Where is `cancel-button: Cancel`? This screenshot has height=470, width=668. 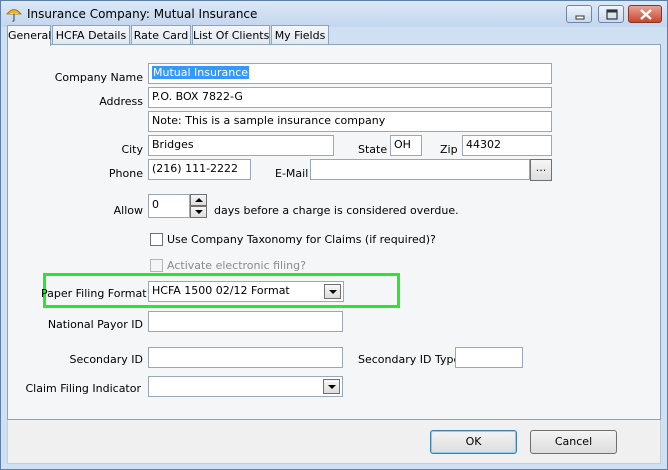
cancel-button: Cancel is located at coordinates (573, 442).